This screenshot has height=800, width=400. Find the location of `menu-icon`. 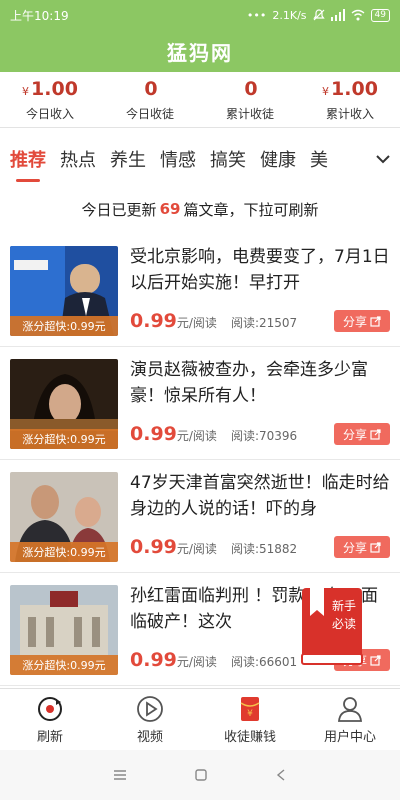

menu-icon is located at coordinates (120, 775).